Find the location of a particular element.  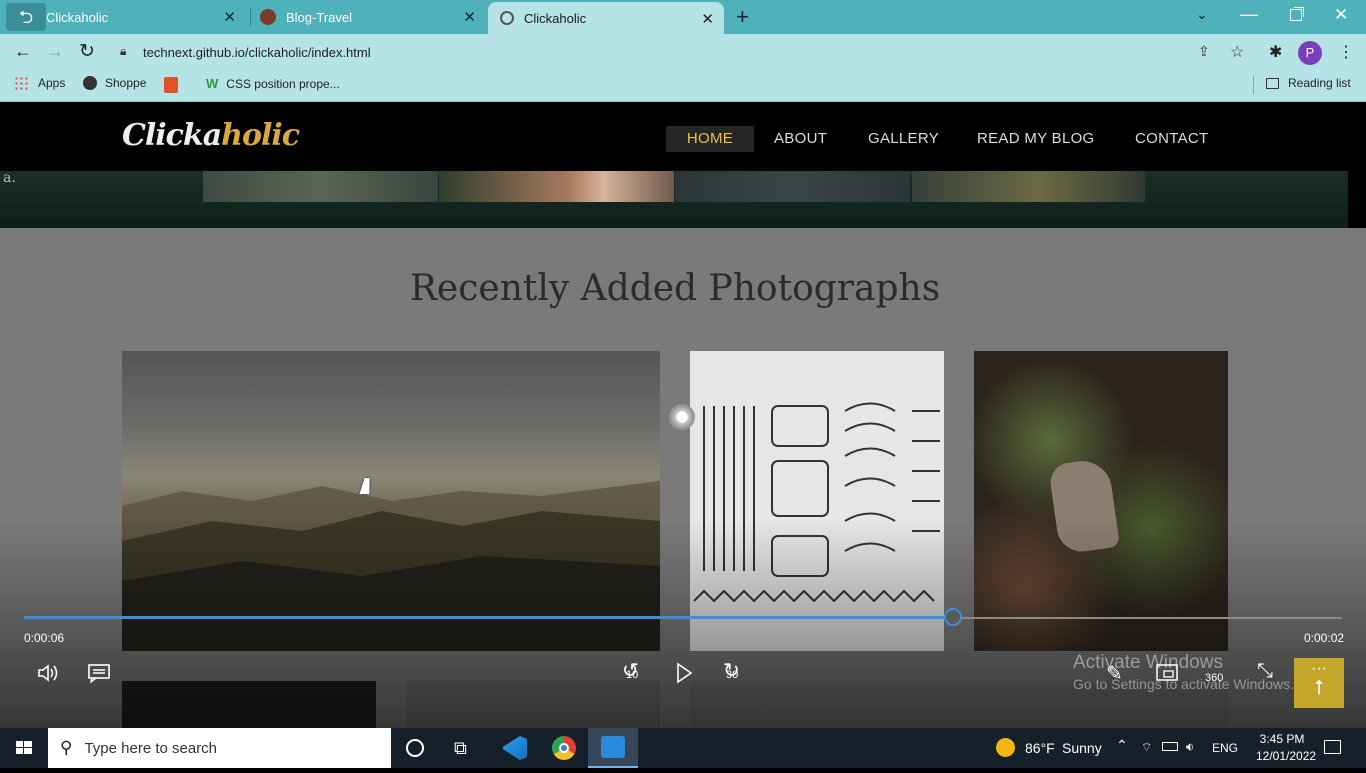

tab-clickaholic-1: Clickaholic ✕ is located at coordinates (146, 17).